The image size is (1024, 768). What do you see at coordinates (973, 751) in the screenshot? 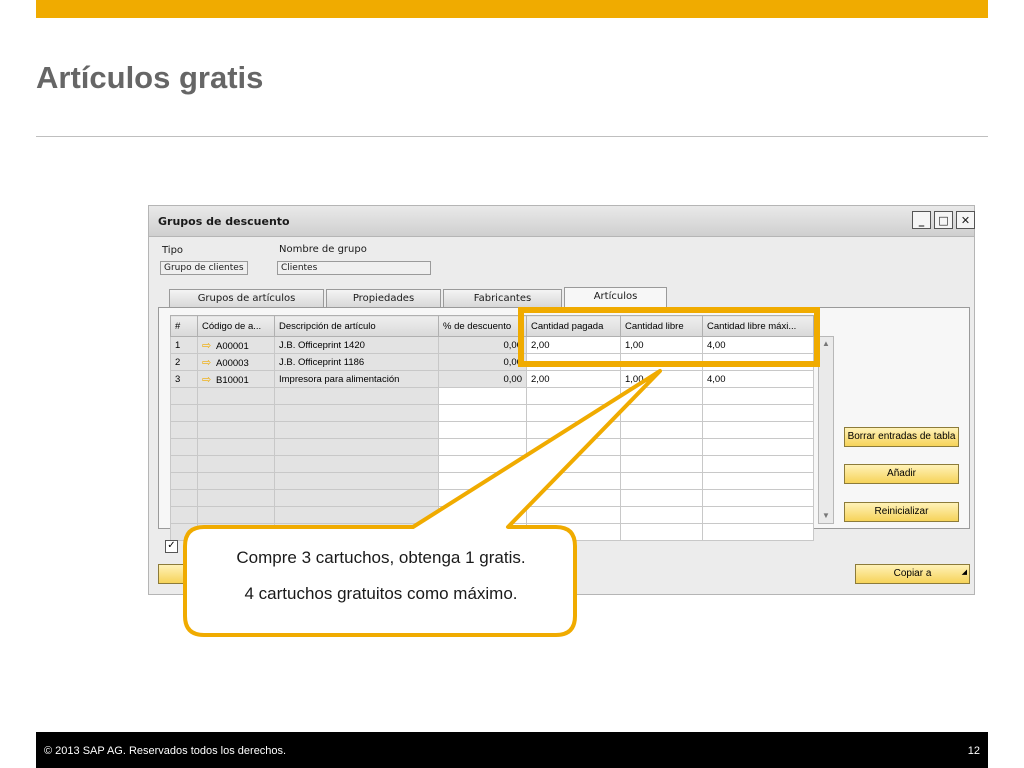
I see `page-number: 12` at bounding box center [973, 751].